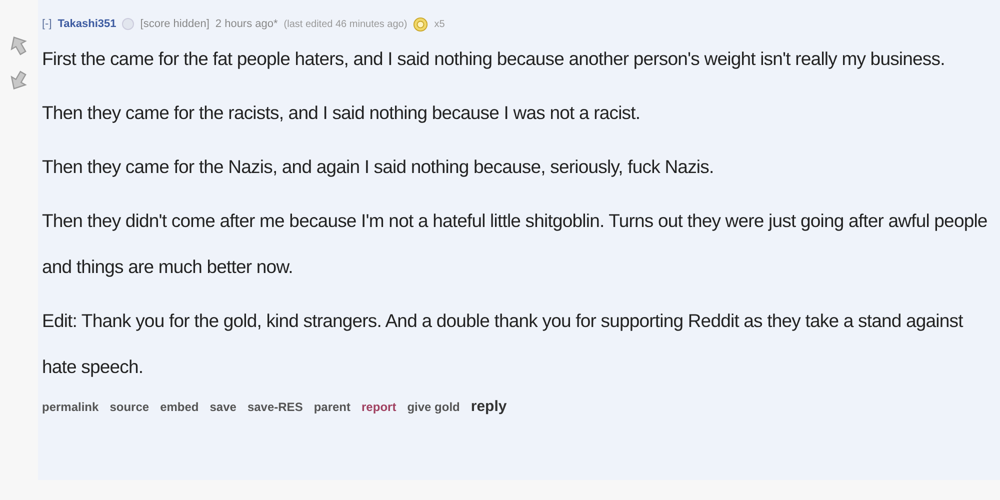  Describe the element at coordinates (503, 344) in the screenshot. I see `comment-paragraph: Edit: Thank you for the gold, kind strangers. And a double thank you for supporting Reddit as they take a stand against hate speech.` at that location.